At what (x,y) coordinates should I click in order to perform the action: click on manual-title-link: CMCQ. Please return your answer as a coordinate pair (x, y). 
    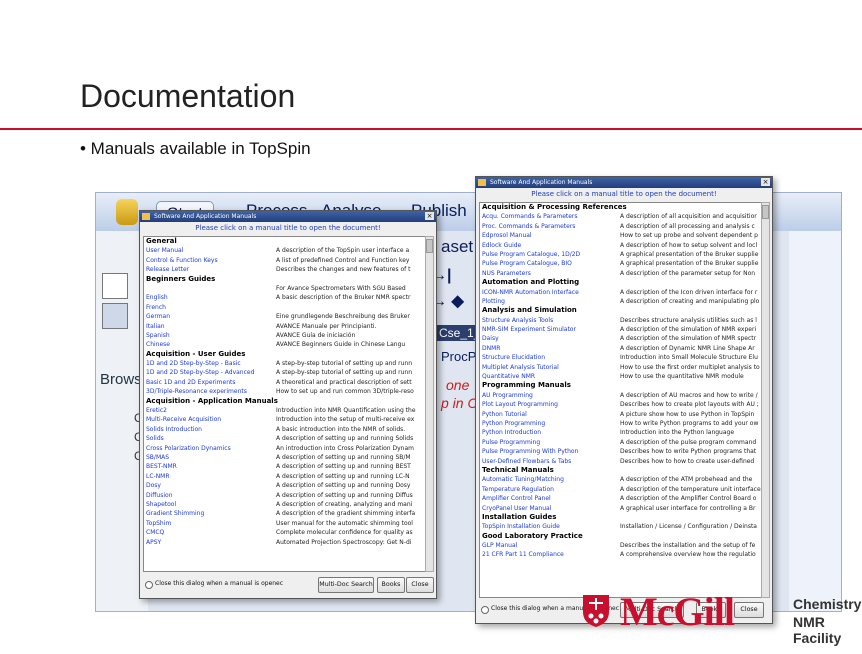
    Looking at the image, I should click on (155, 532).